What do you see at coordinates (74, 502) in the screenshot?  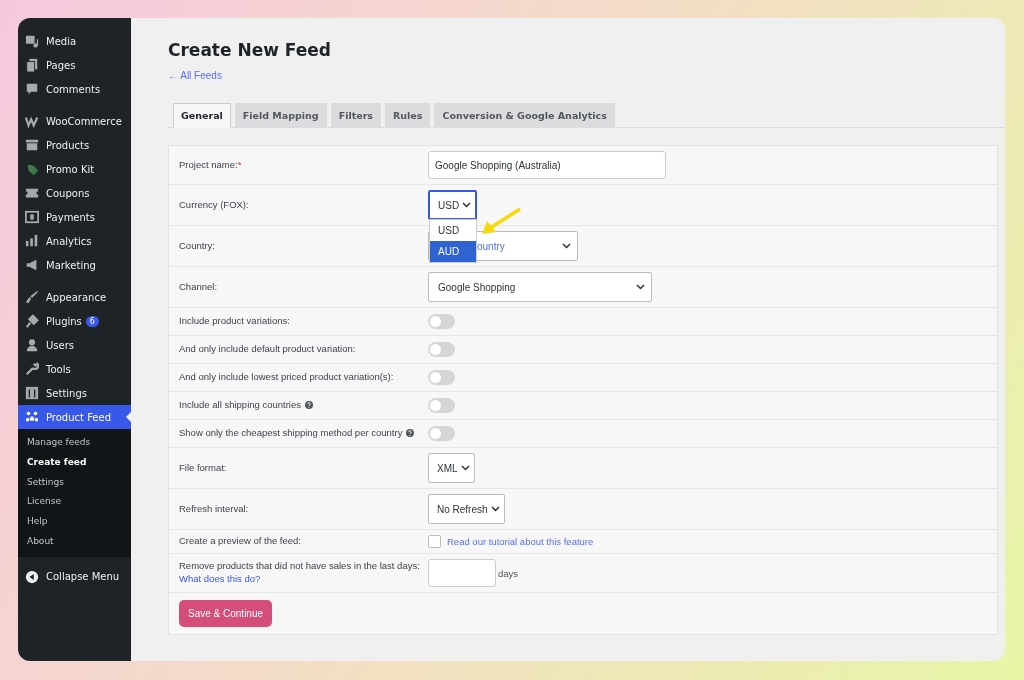 I see `submenu-item: License` at bounding box center [74, 502].